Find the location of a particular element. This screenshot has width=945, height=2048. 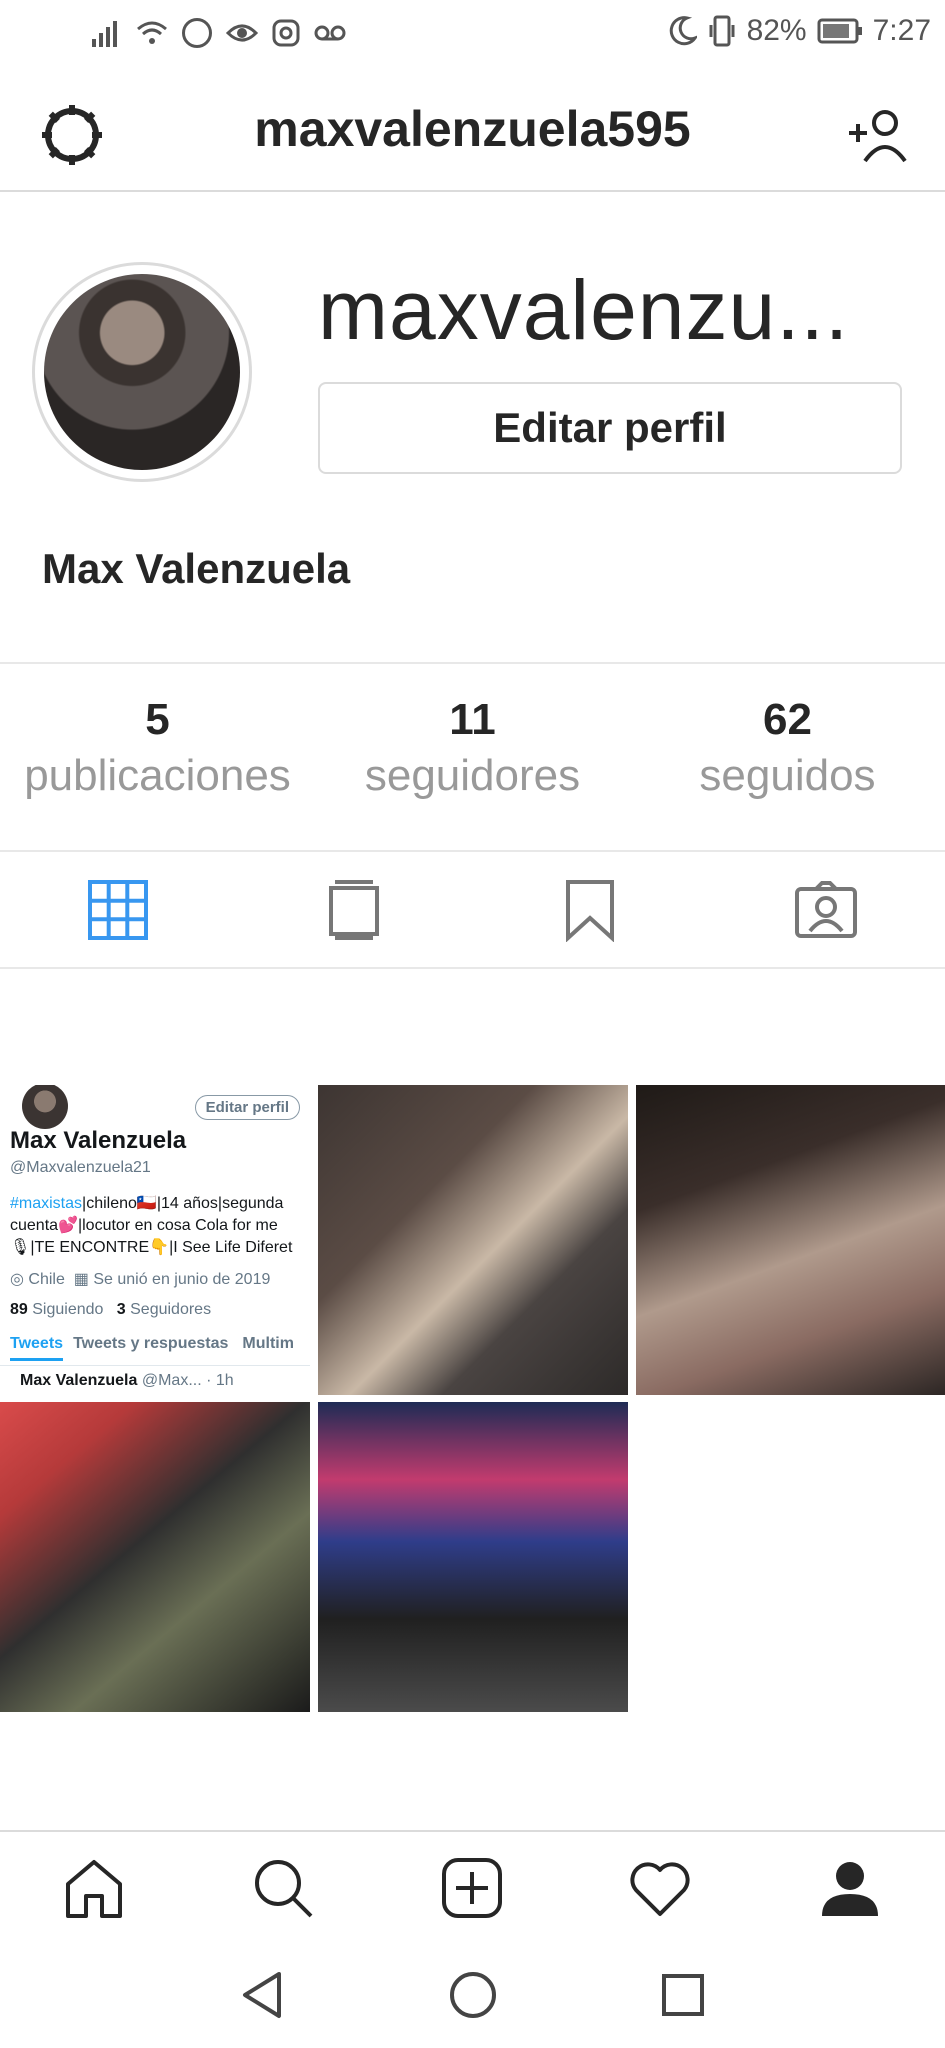

back-triangle-icon is located at coordinates (262, 1995).